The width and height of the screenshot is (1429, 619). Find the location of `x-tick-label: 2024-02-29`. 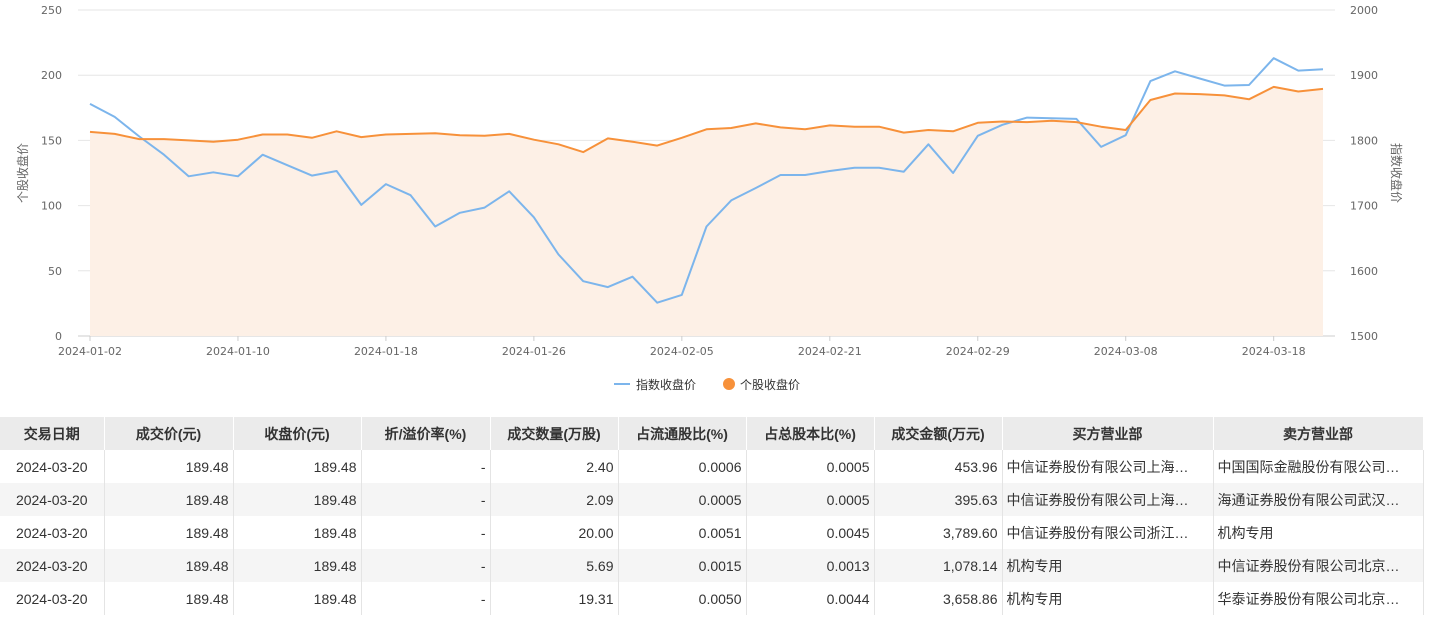

x-tick-label: 2024-02-29 is located at coordinates (978, 351).